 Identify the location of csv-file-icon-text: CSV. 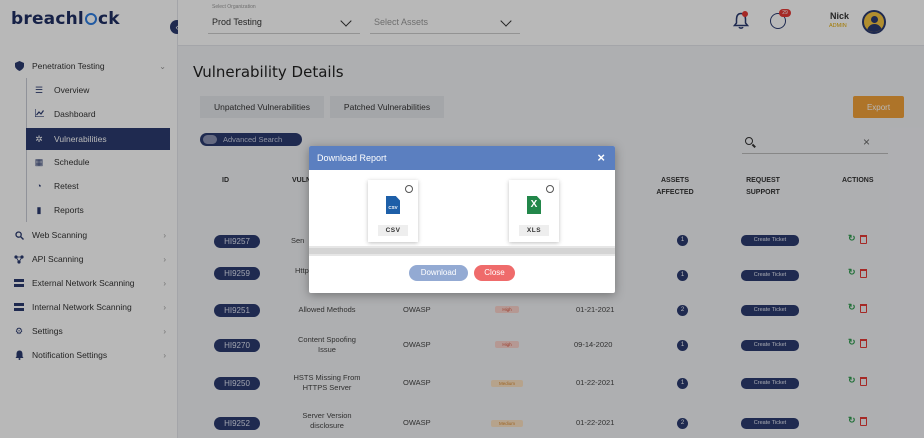
(393, 207).